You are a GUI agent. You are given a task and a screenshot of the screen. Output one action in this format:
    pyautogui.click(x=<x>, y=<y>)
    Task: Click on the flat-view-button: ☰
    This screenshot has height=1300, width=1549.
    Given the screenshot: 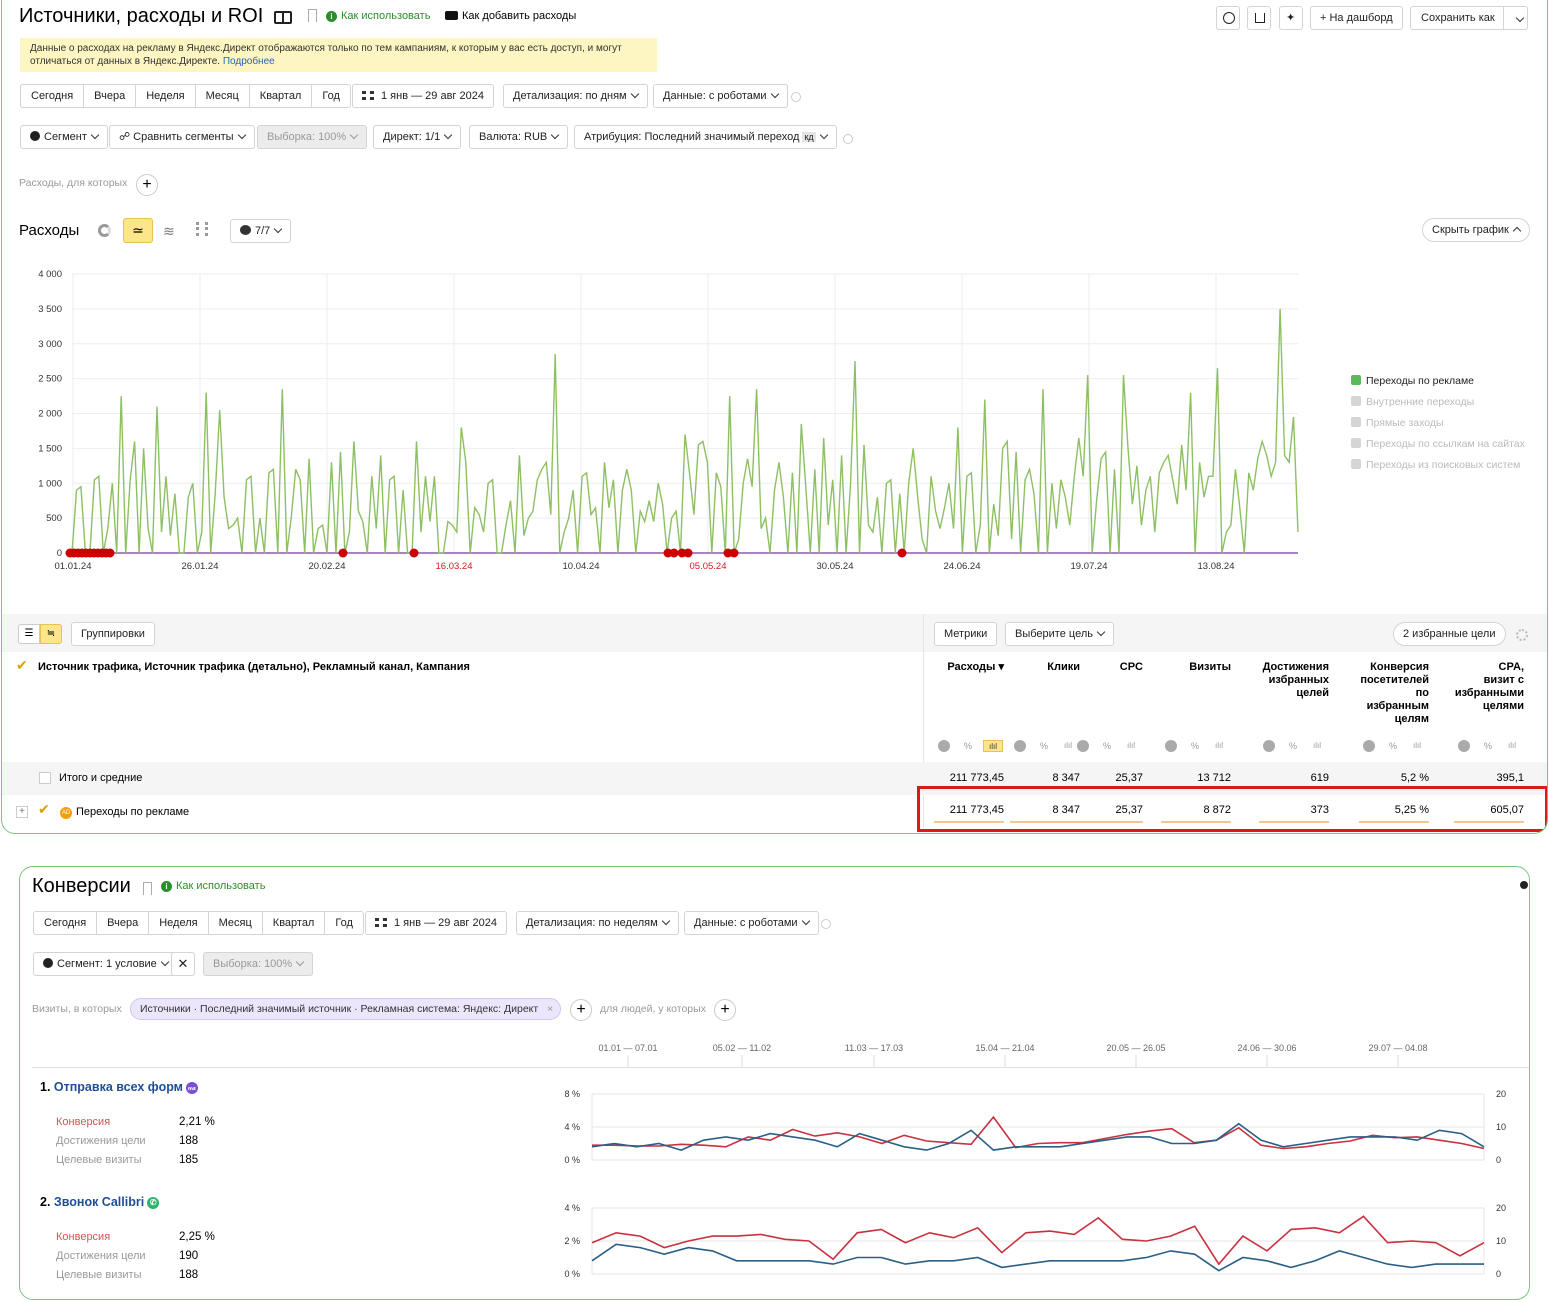 What is the action you would take?
    pyautogui.click(x=29, y=634)
    